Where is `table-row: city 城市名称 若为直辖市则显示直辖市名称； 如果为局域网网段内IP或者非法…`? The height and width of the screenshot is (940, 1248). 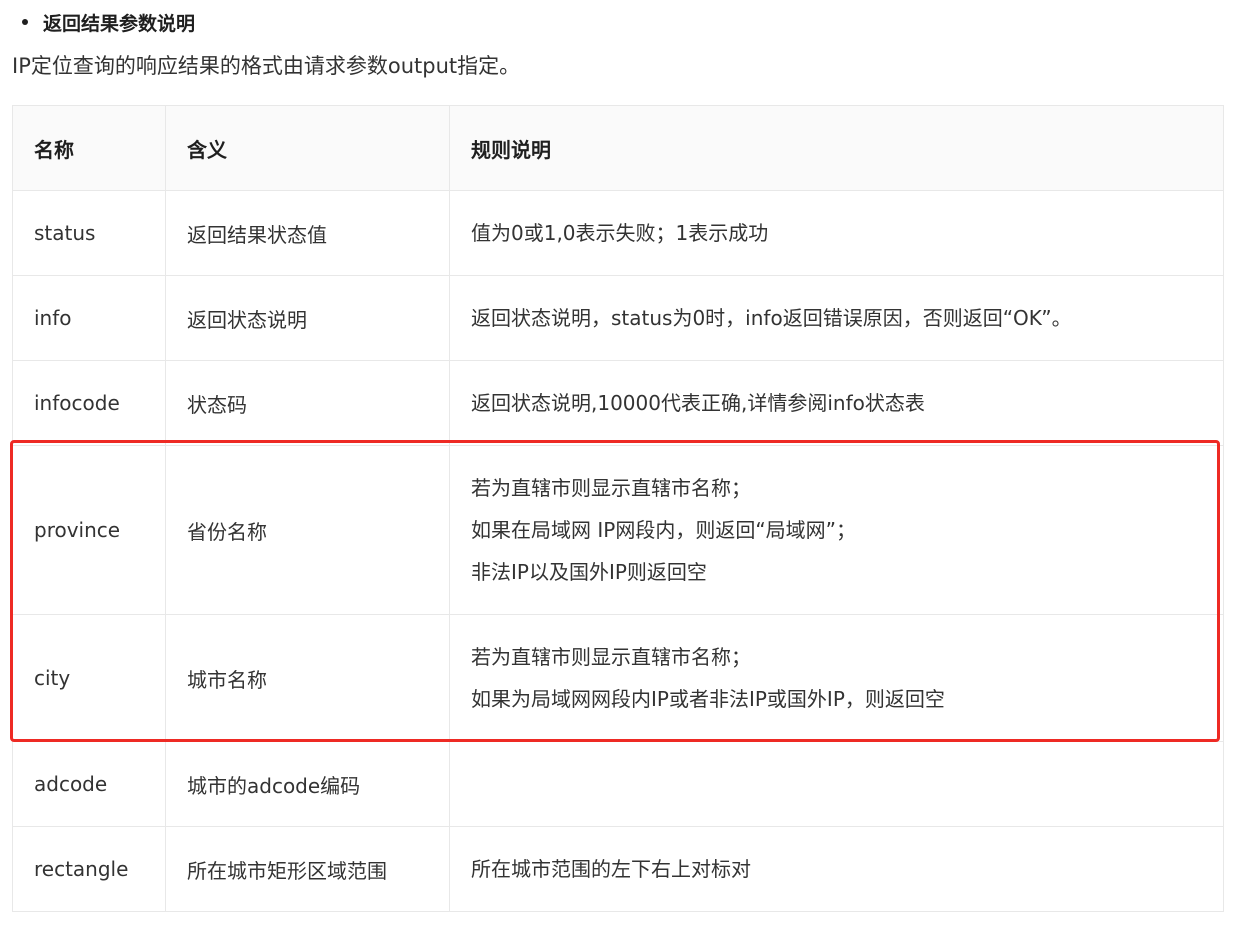
table-row: city 城市名称 若为直辖市则显示直辖市名称； 如果为局域网网段内IP或者非法… is located at coordinates (618, 678).